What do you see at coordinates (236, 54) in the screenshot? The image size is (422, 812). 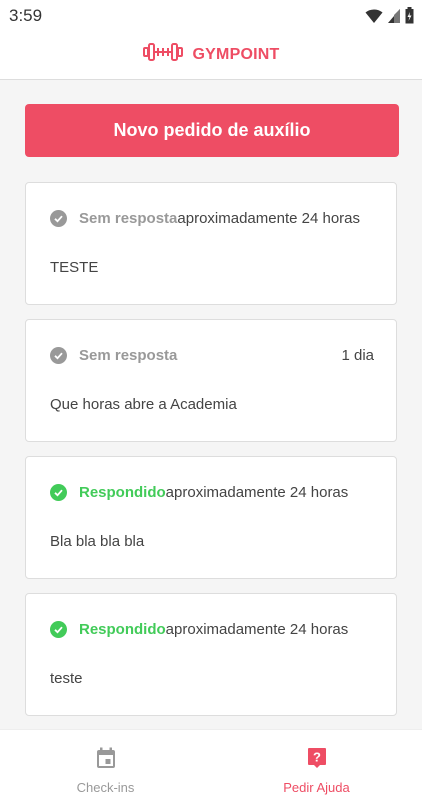 I see `brand-name: GYMPOINT` at bounding box center [236, 54].